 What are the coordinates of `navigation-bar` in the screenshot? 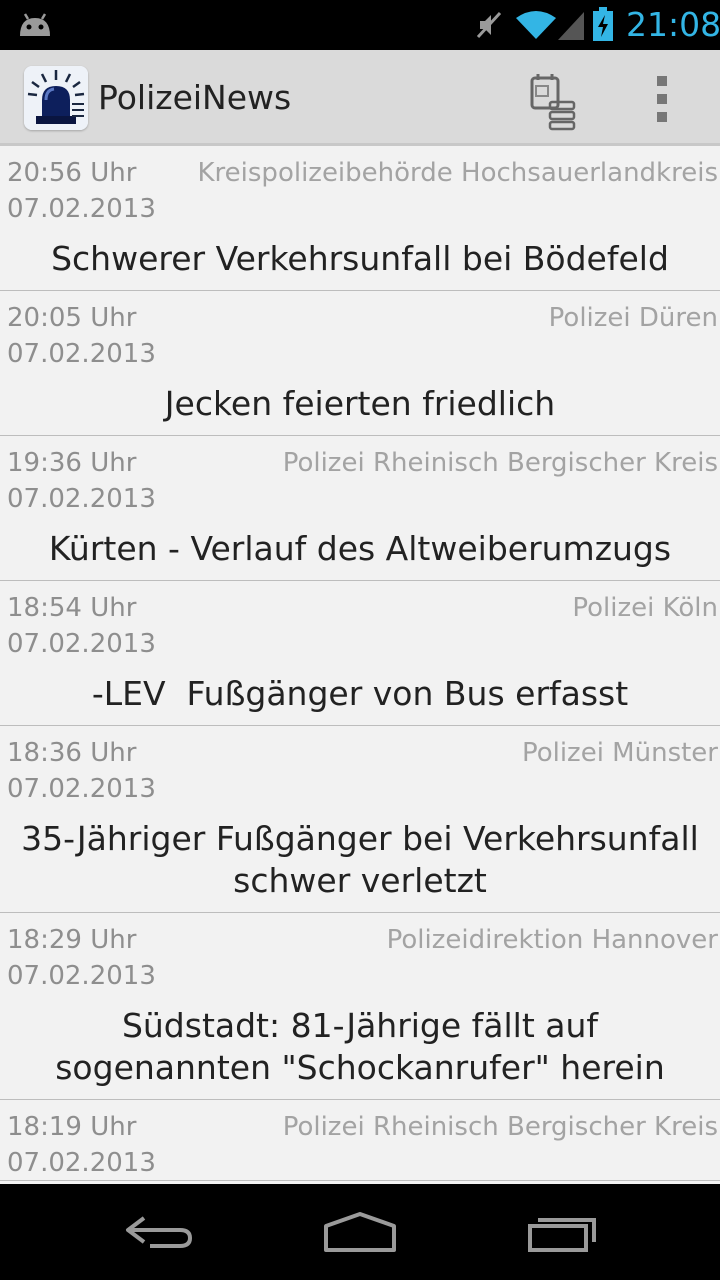 It's located at (360, 1232).